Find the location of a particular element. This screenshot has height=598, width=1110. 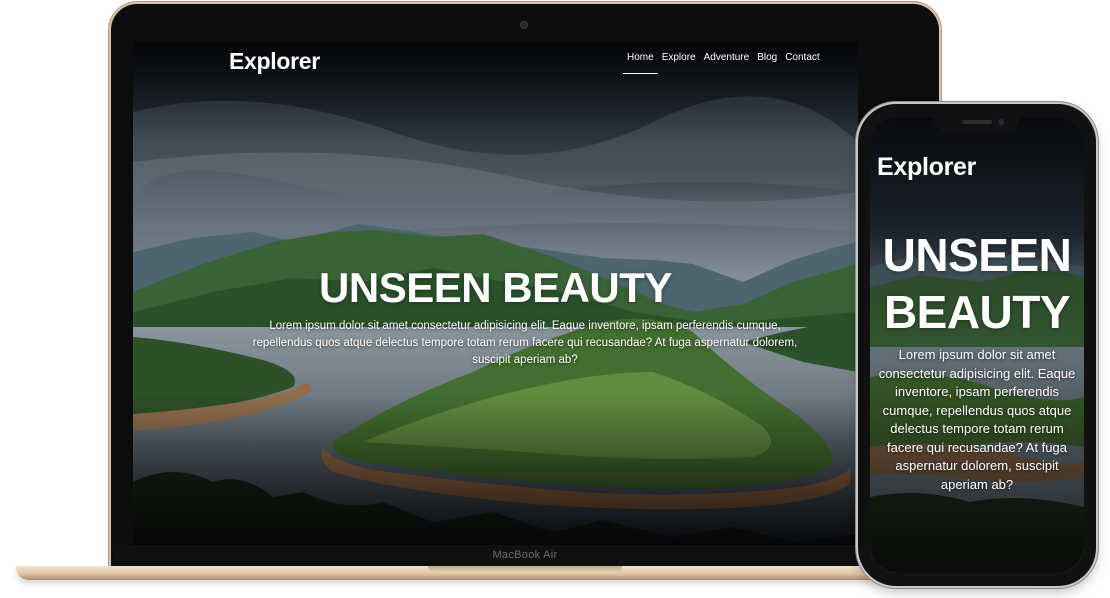

phone-hero-background is located at coordinates (977, 345).